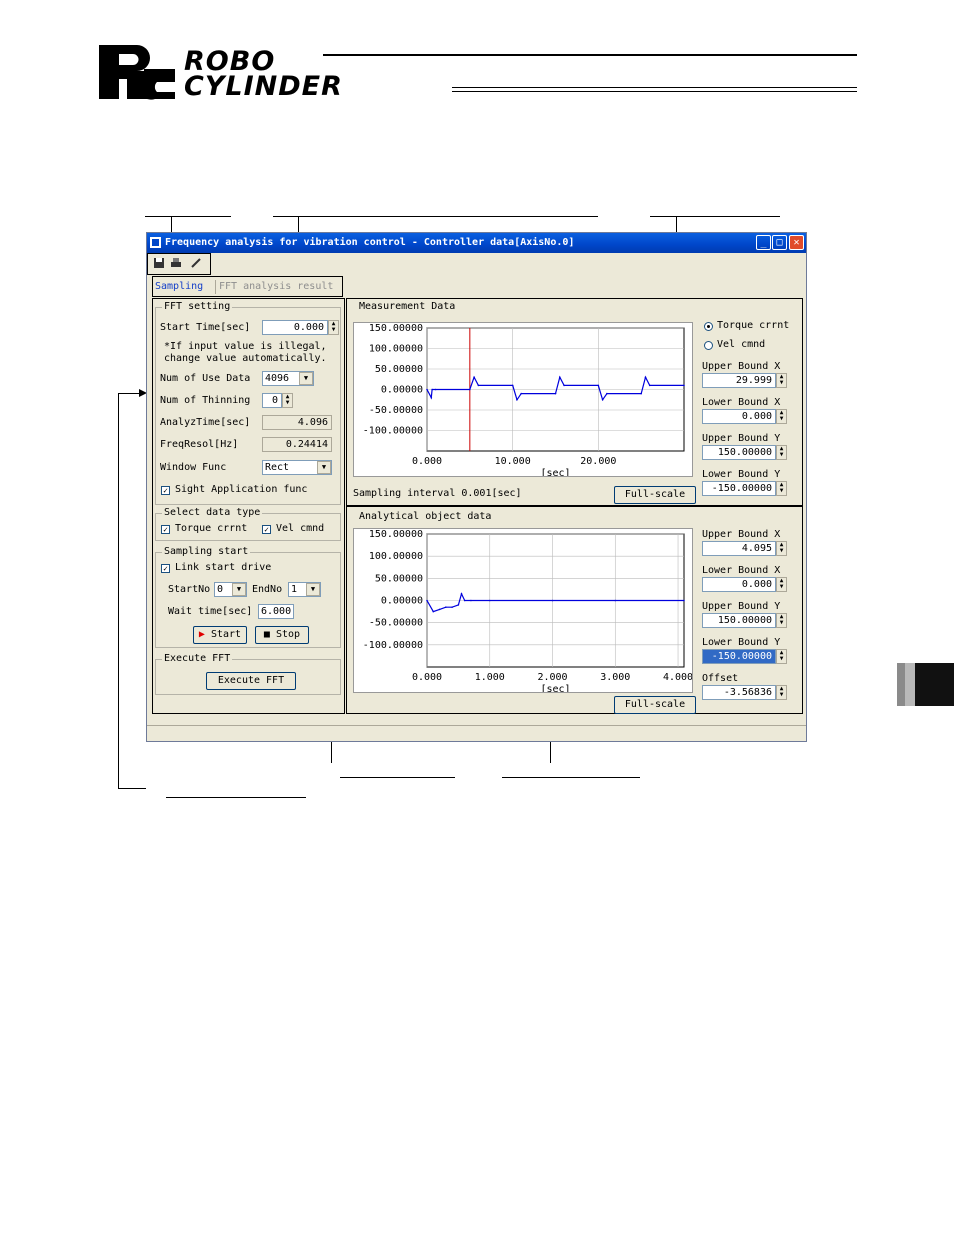  Describe the element at coordinates (297, 444) in the screenshot. I see `freq-resol-value: 0.24414` at that location.